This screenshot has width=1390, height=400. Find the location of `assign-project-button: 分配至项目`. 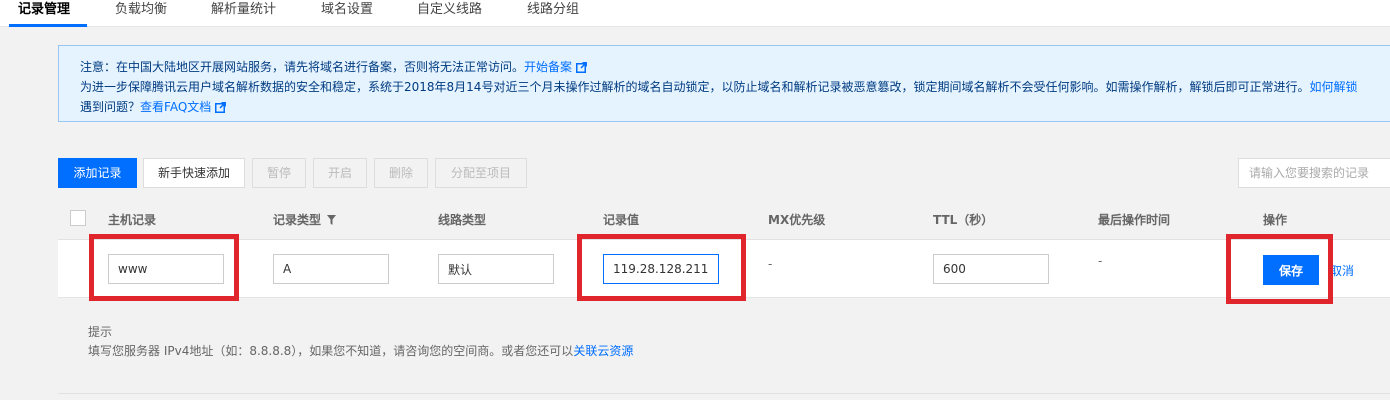

assign-project-button: 分配至项目 is located at coordinates (481, 173).